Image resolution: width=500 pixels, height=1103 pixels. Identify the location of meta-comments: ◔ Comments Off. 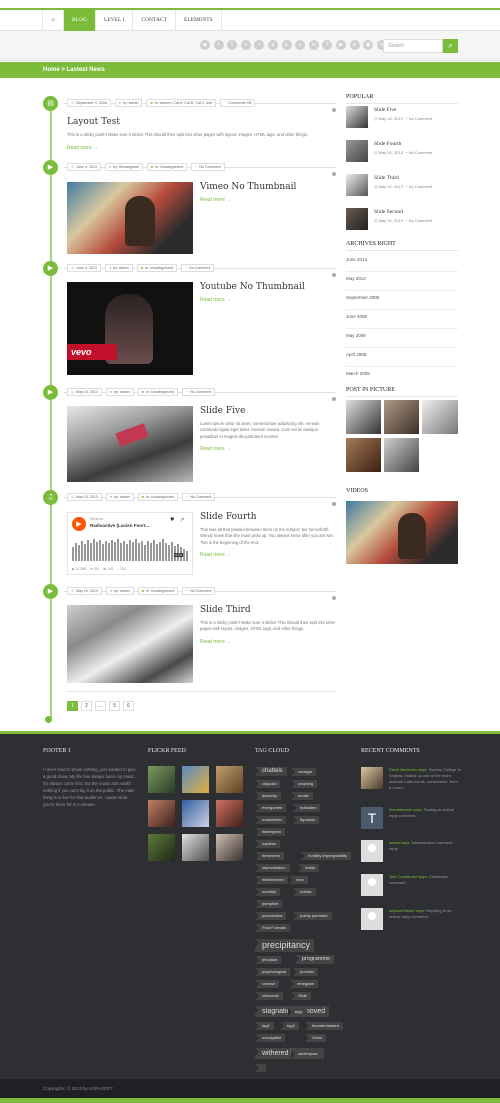
(238, 103).